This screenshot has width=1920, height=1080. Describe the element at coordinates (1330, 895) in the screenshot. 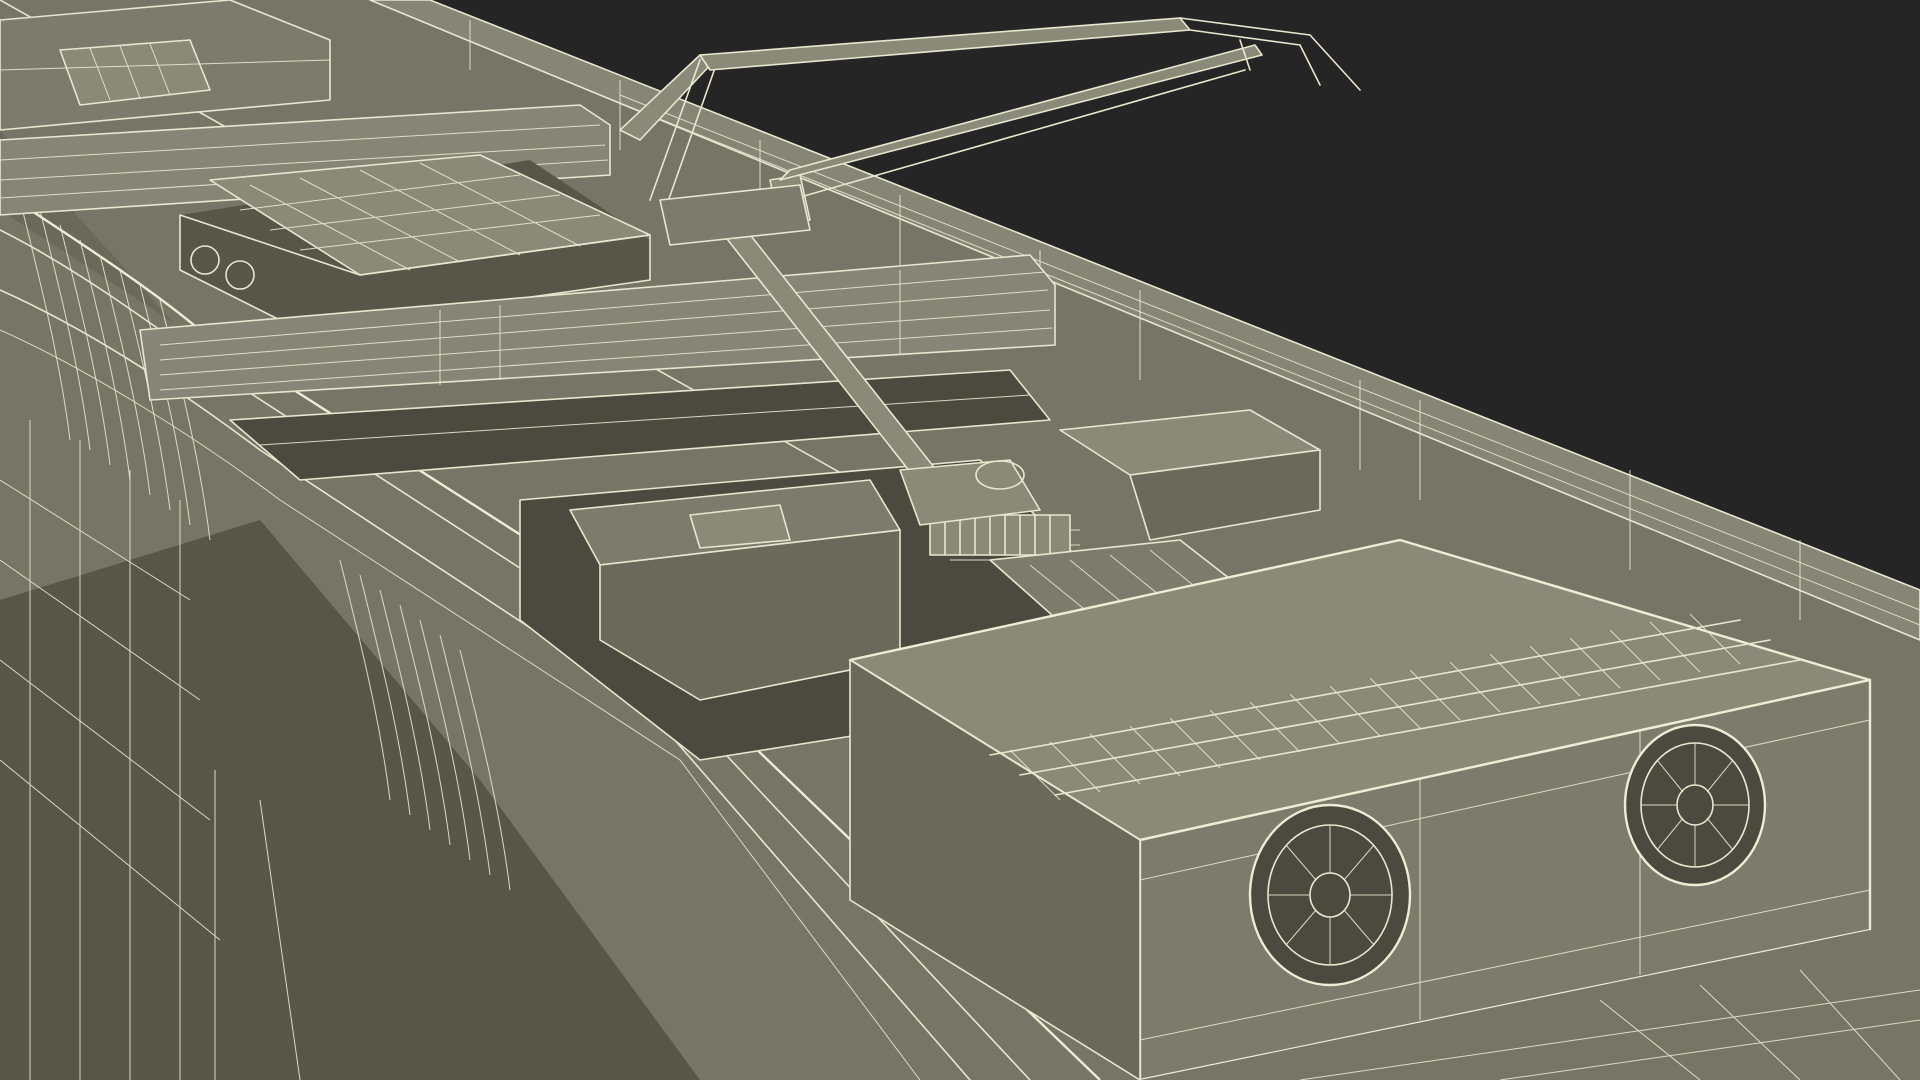

I see `cooling-fan-left` at that location.